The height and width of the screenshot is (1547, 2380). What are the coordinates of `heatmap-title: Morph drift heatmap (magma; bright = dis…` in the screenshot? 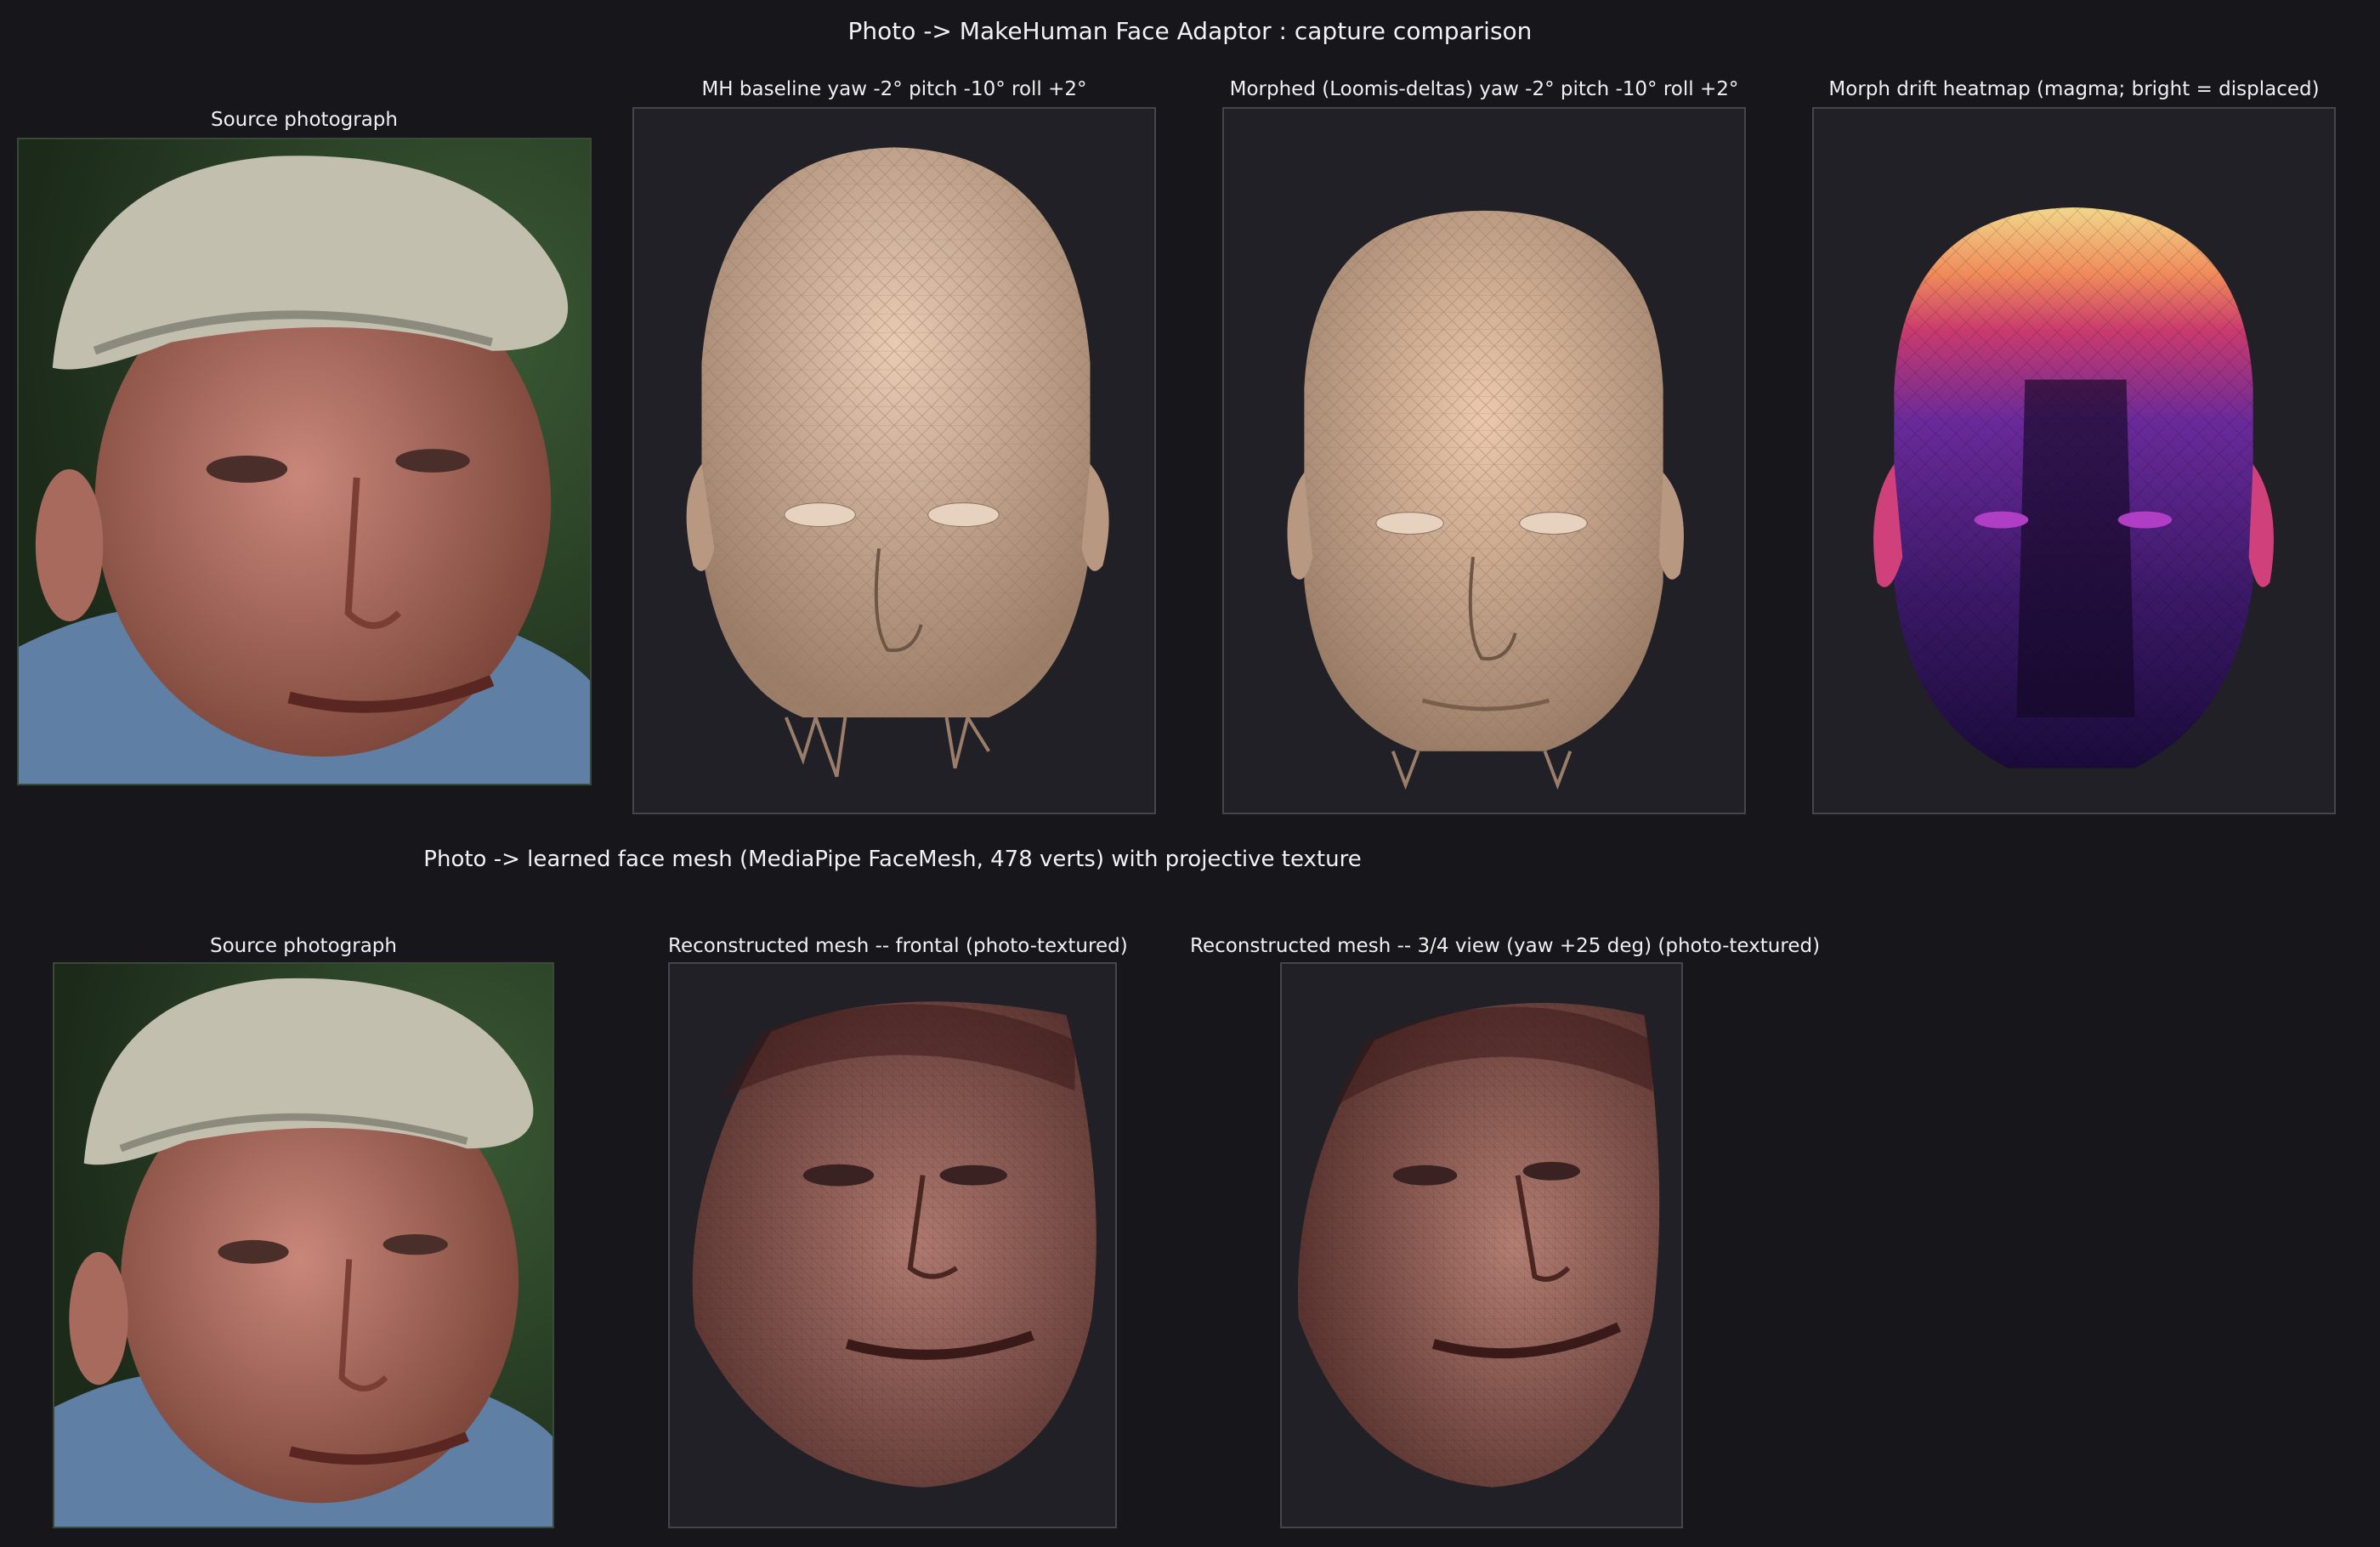 It's located at (2074, 89).